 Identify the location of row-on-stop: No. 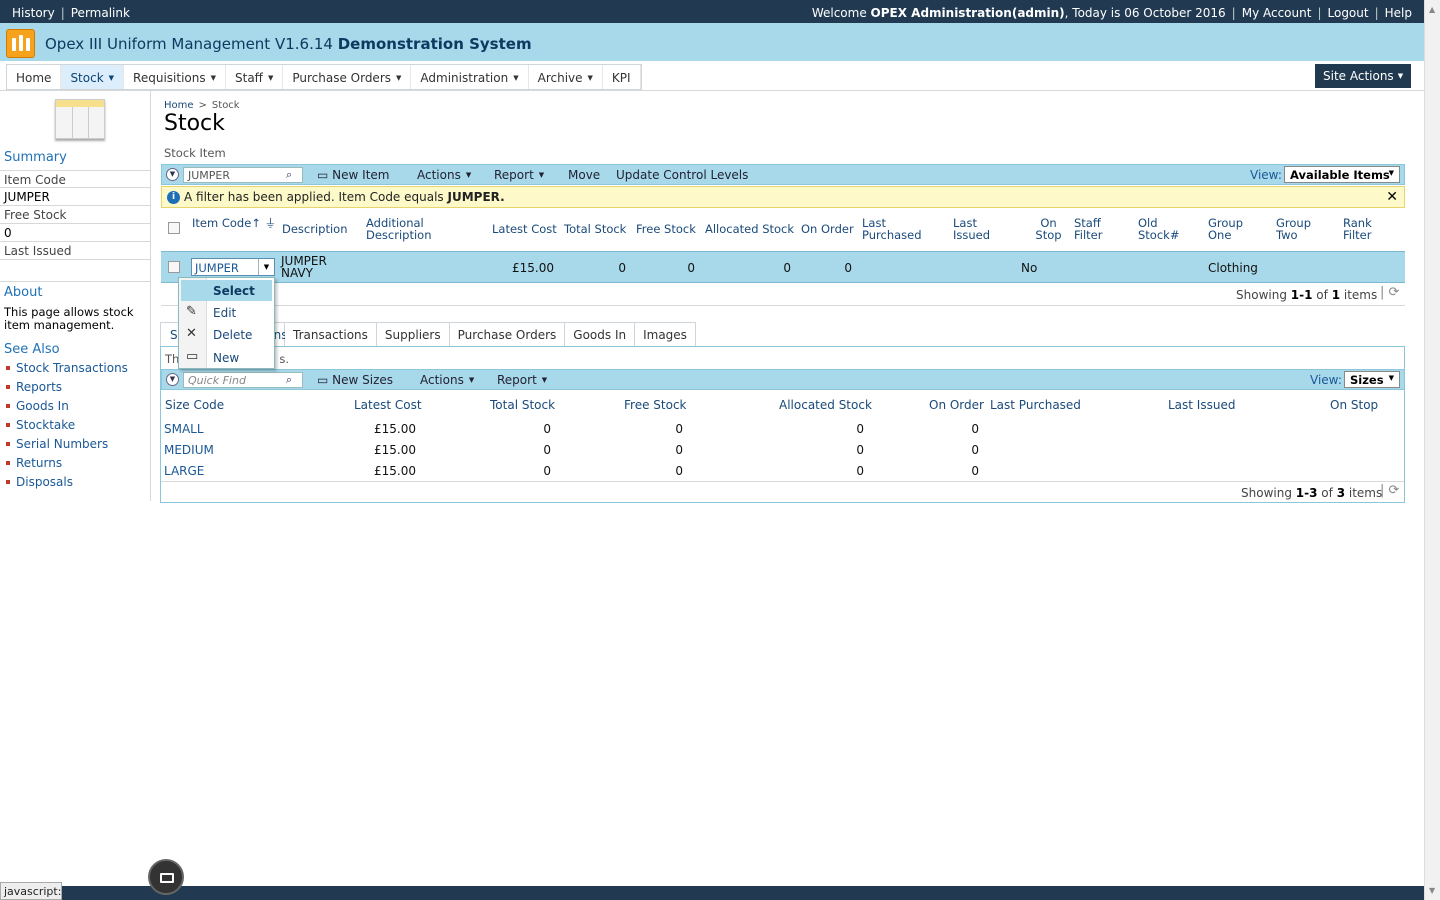
(1029, 268).